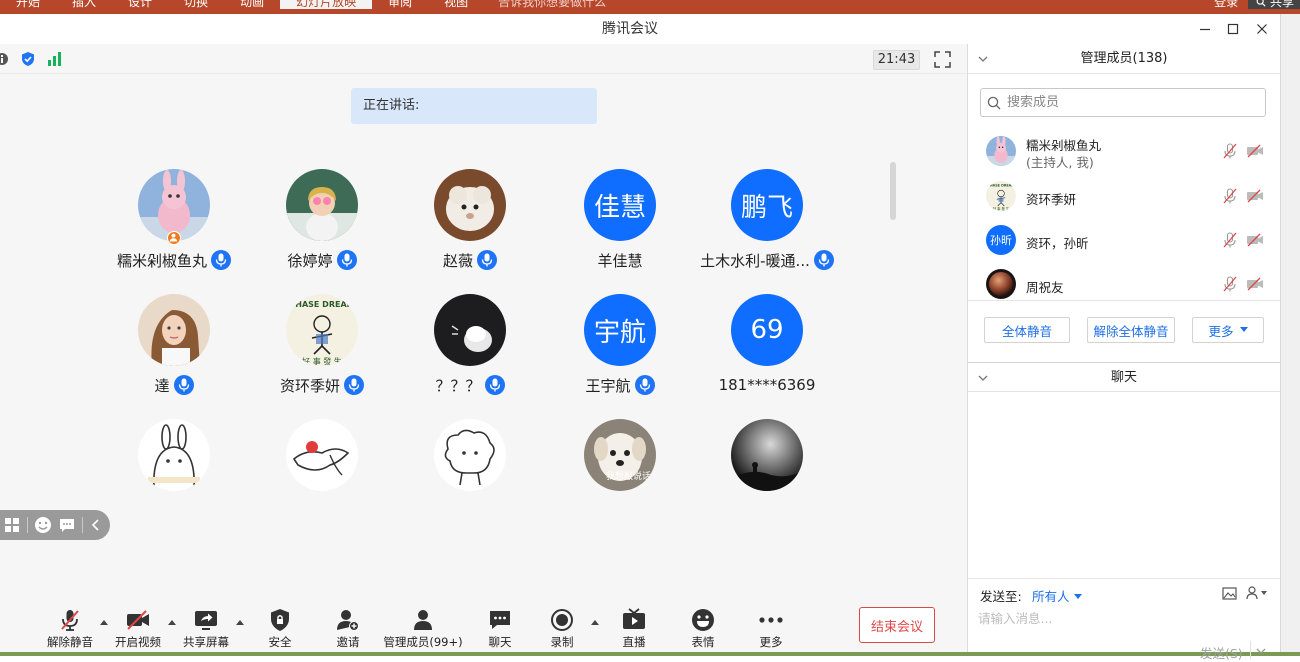 Image resolution: width=1300 pixels, height=662 pixels. Describe the element at coordinates (1274, 4) in the screenshot. I see `ppt-share-button: 共享` at that location.